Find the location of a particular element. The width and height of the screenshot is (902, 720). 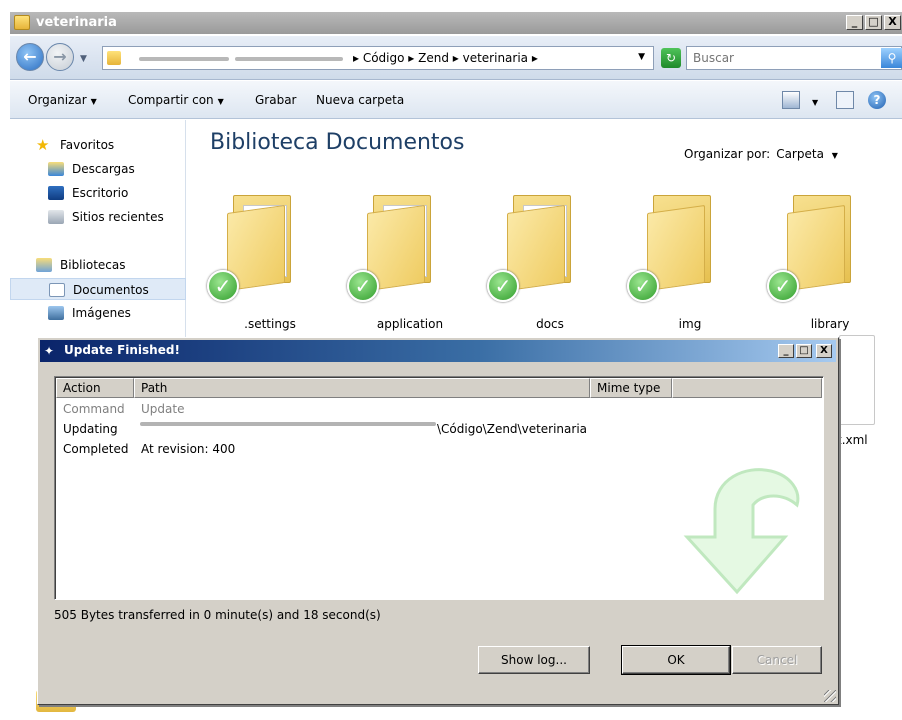

folder-item-application: ✓ application is located at coordinates (405, 262).